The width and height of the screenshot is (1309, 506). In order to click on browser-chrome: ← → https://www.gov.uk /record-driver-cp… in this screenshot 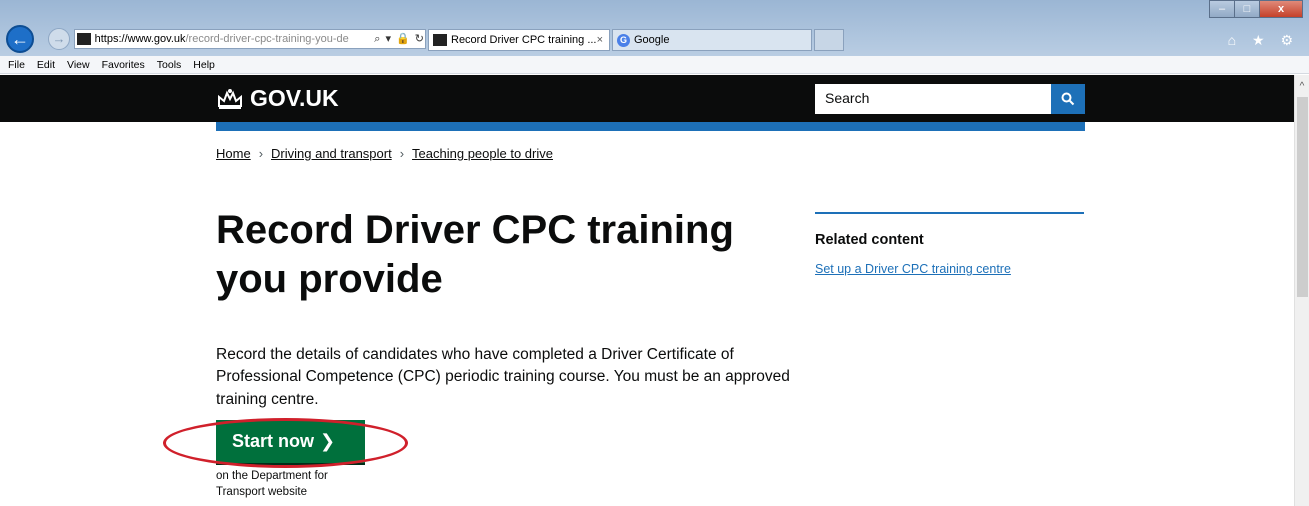, I will do `click(654, 28)`.